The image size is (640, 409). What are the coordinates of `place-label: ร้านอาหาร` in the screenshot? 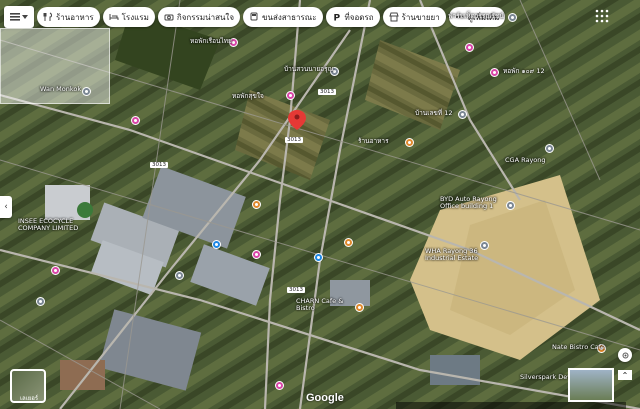 It's located at (373, 141).